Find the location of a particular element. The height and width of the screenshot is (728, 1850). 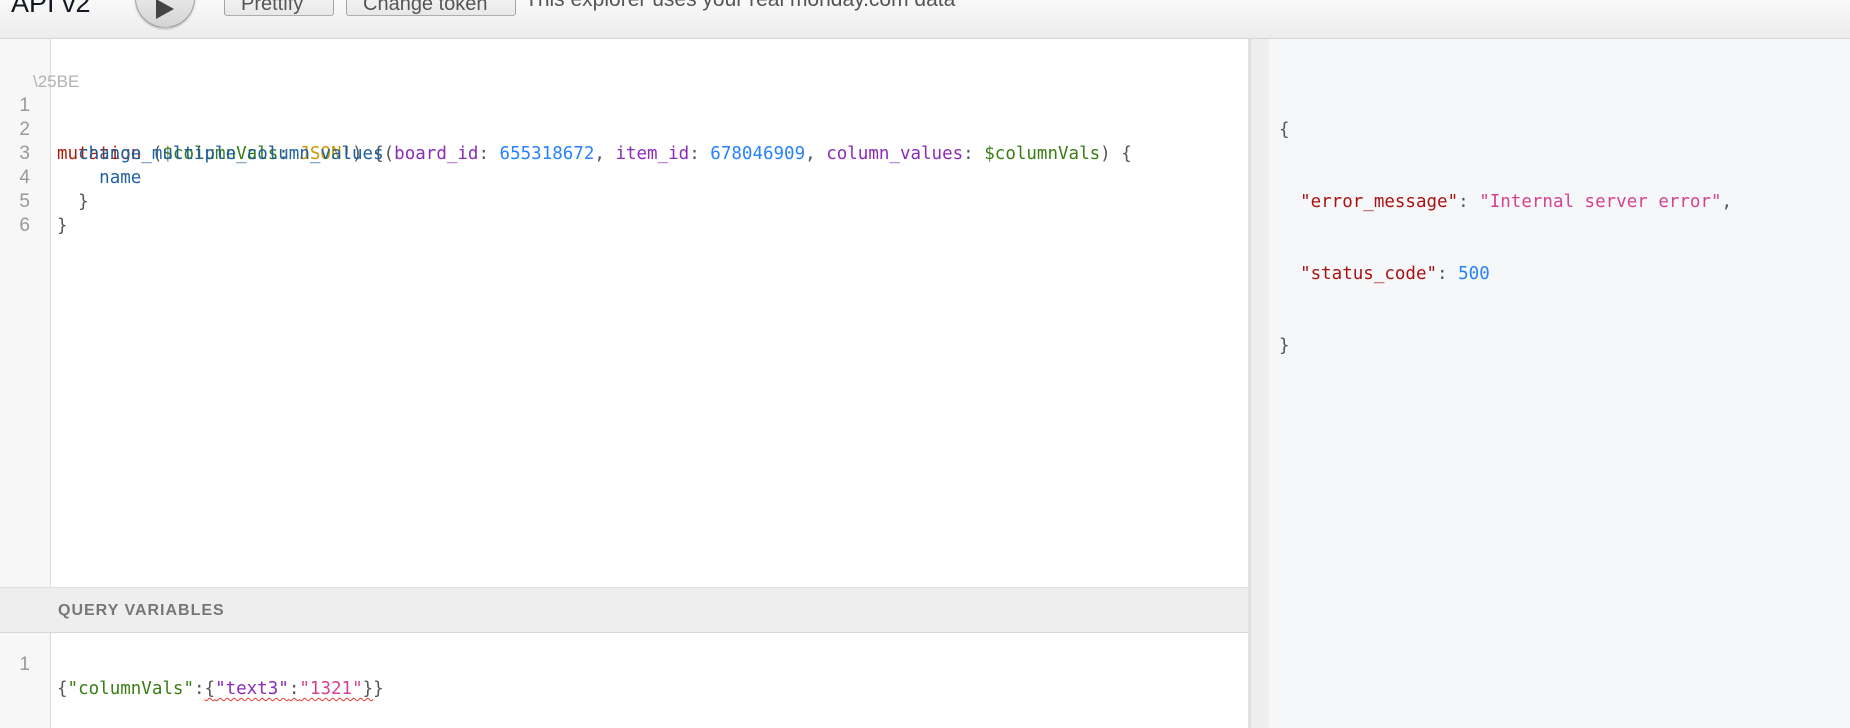

json-string: "Internal server error" is located at coordinates (1600, 202).